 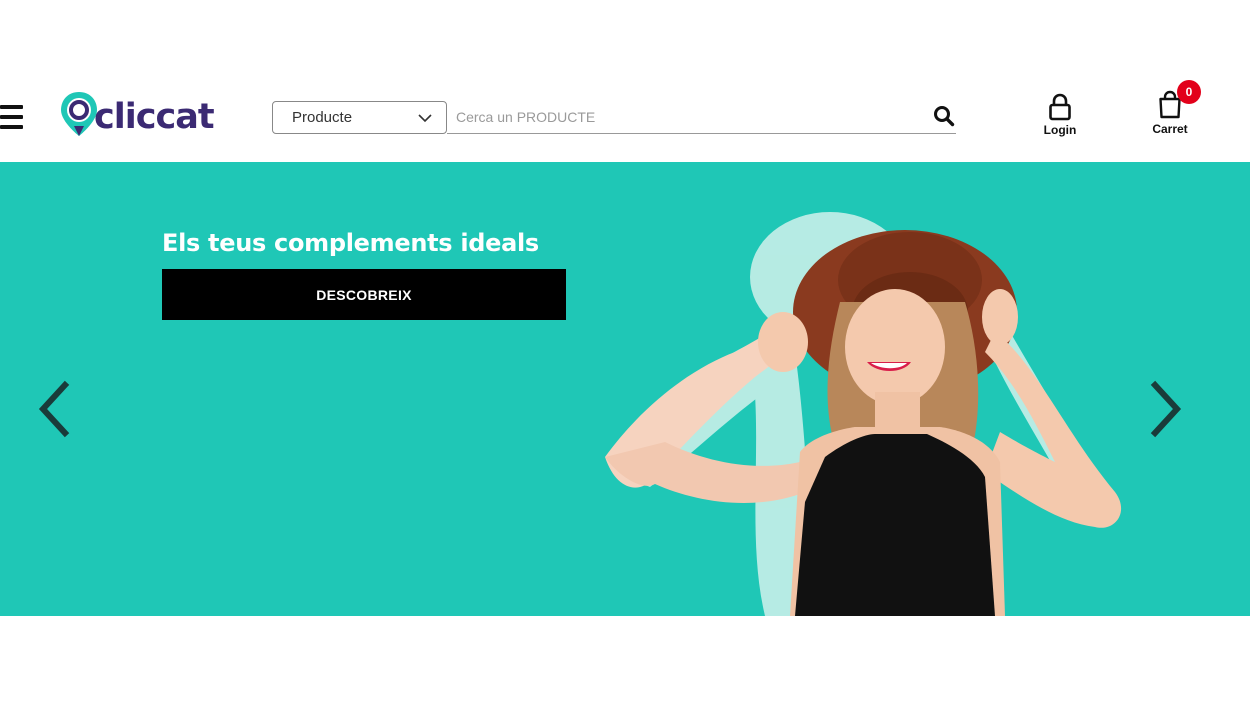 I want to click on site-header: cliccat Producte Login Carret 0, so click(x=625, y=116).